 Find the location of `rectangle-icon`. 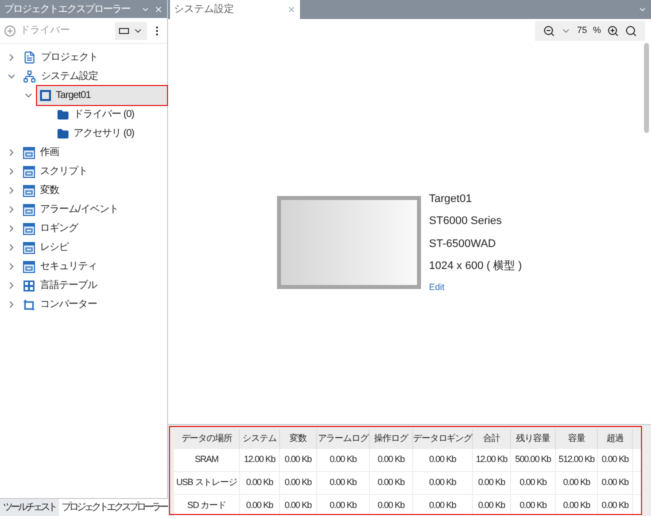

rectangle-icon is located at coordinates (124, 31).